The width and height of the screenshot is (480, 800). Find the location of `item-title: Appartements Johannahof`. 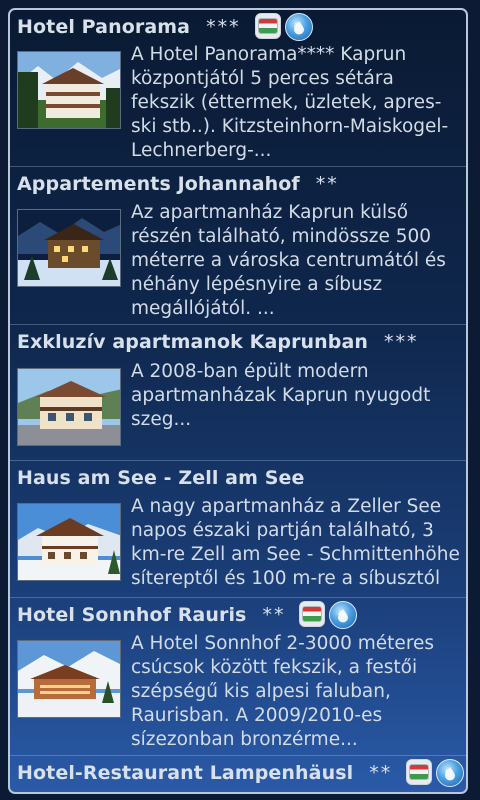

item-title: Appartements Johannahof is located at coordinates (158, 184).